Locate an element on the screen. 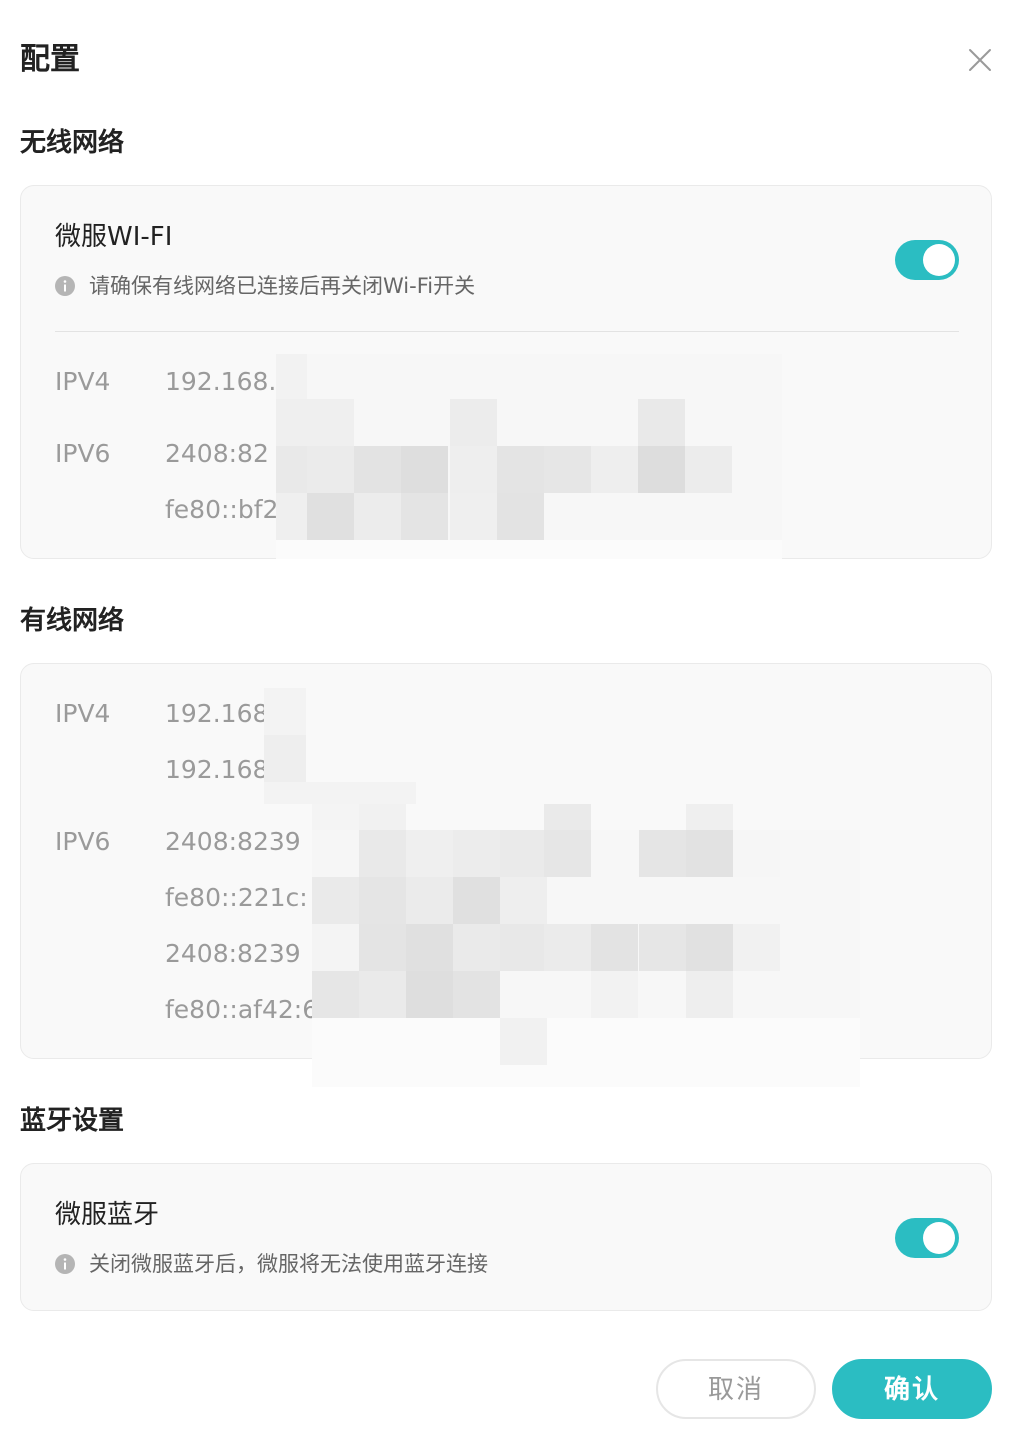  wifi-toggle-knob is located at coordinates (939, 260).